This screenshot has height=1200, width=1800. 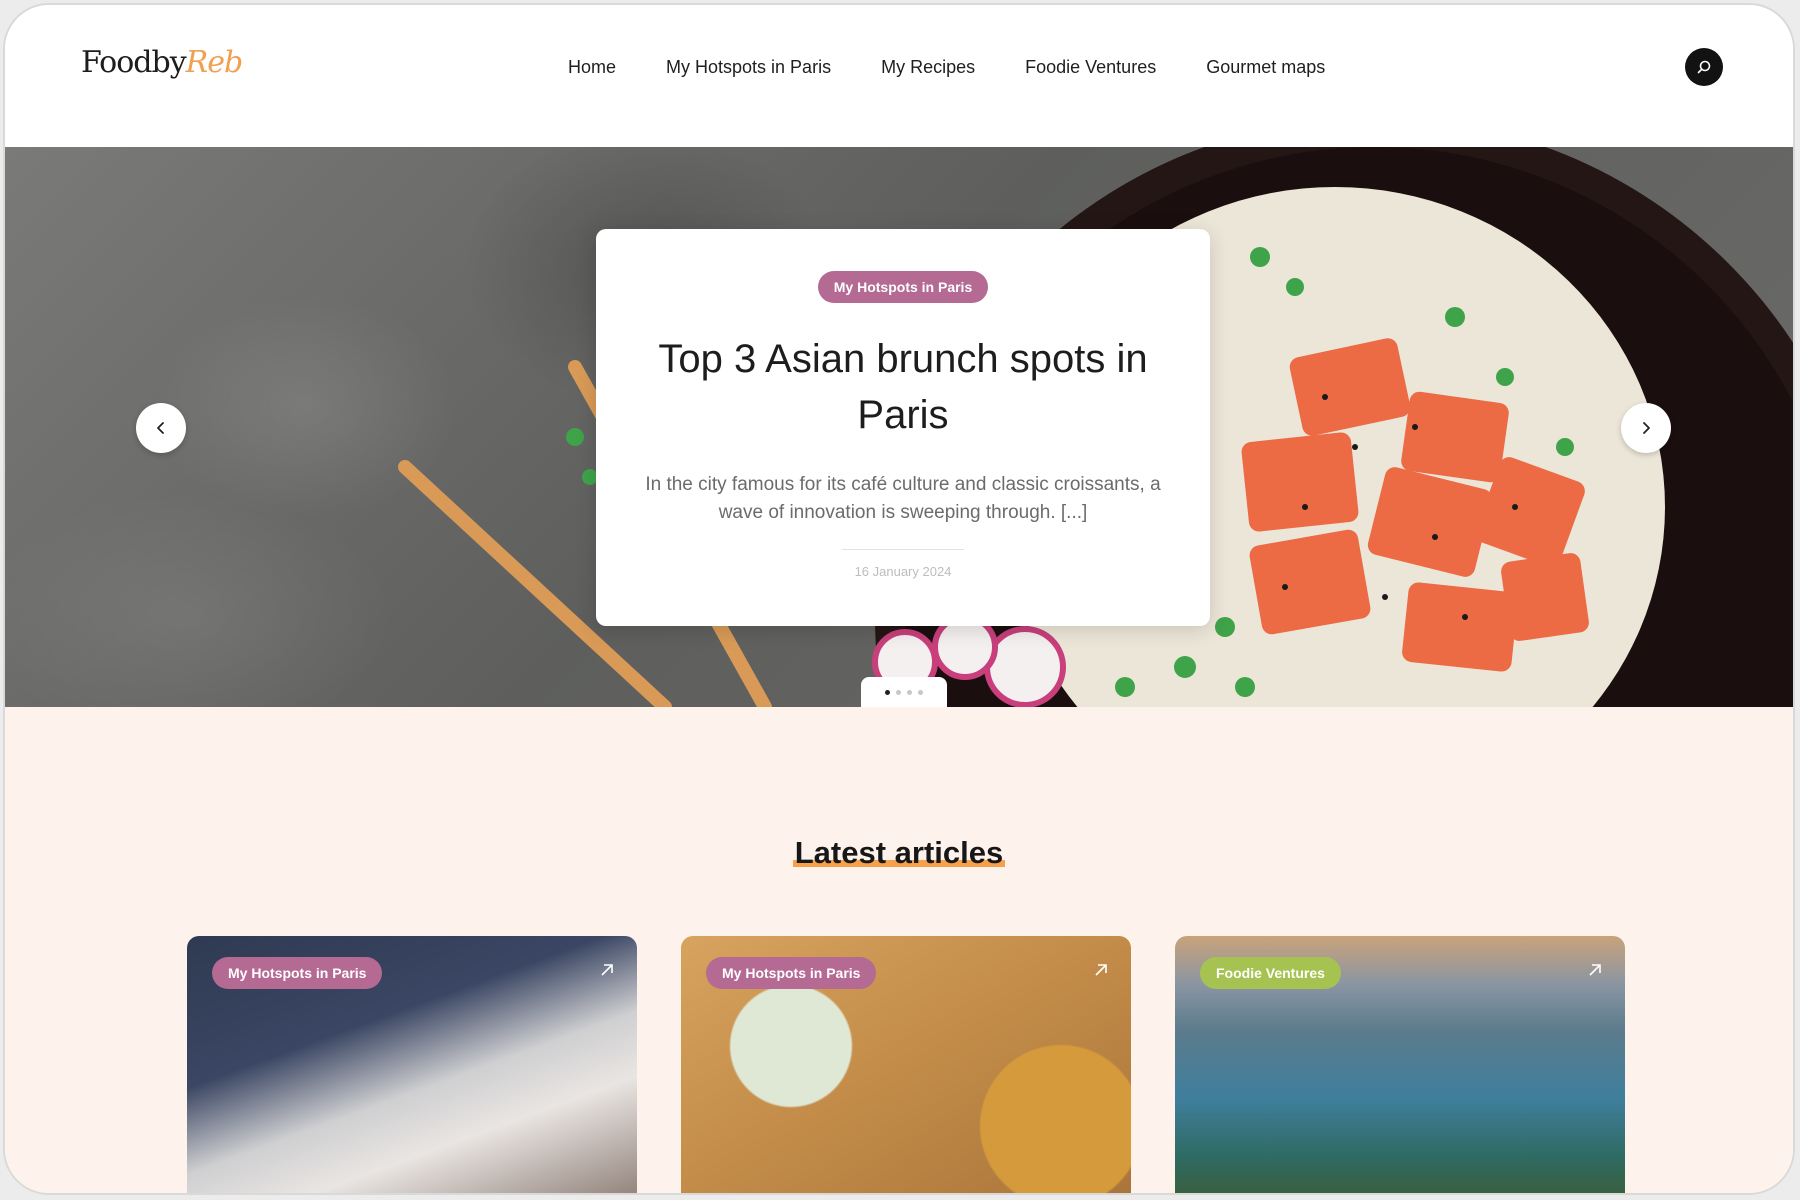 What do you see at coordinates (592, 67) in the screenshot?
I see `nav-home: Home` at bounding box center [592, 67].